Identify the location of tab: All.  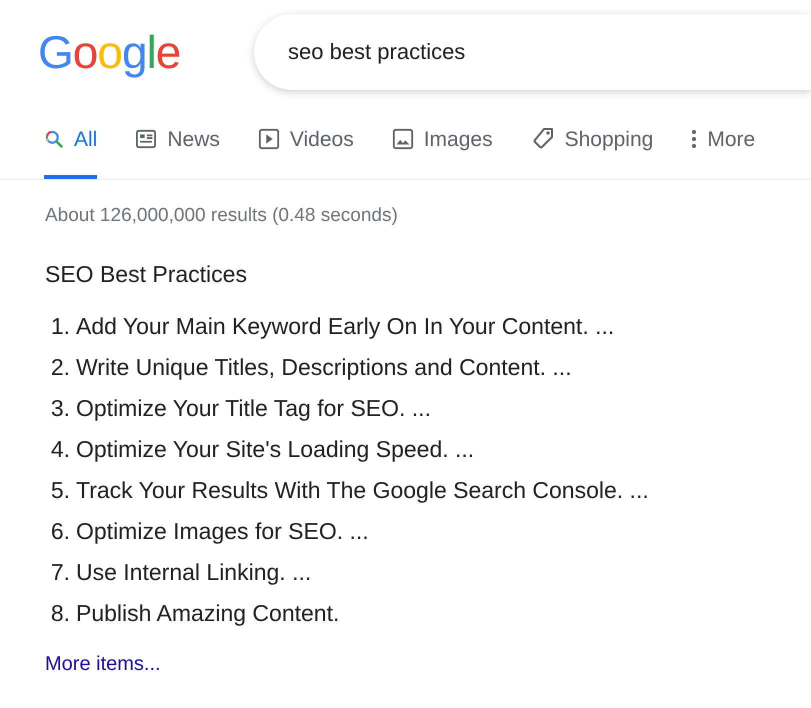
(71, 149).